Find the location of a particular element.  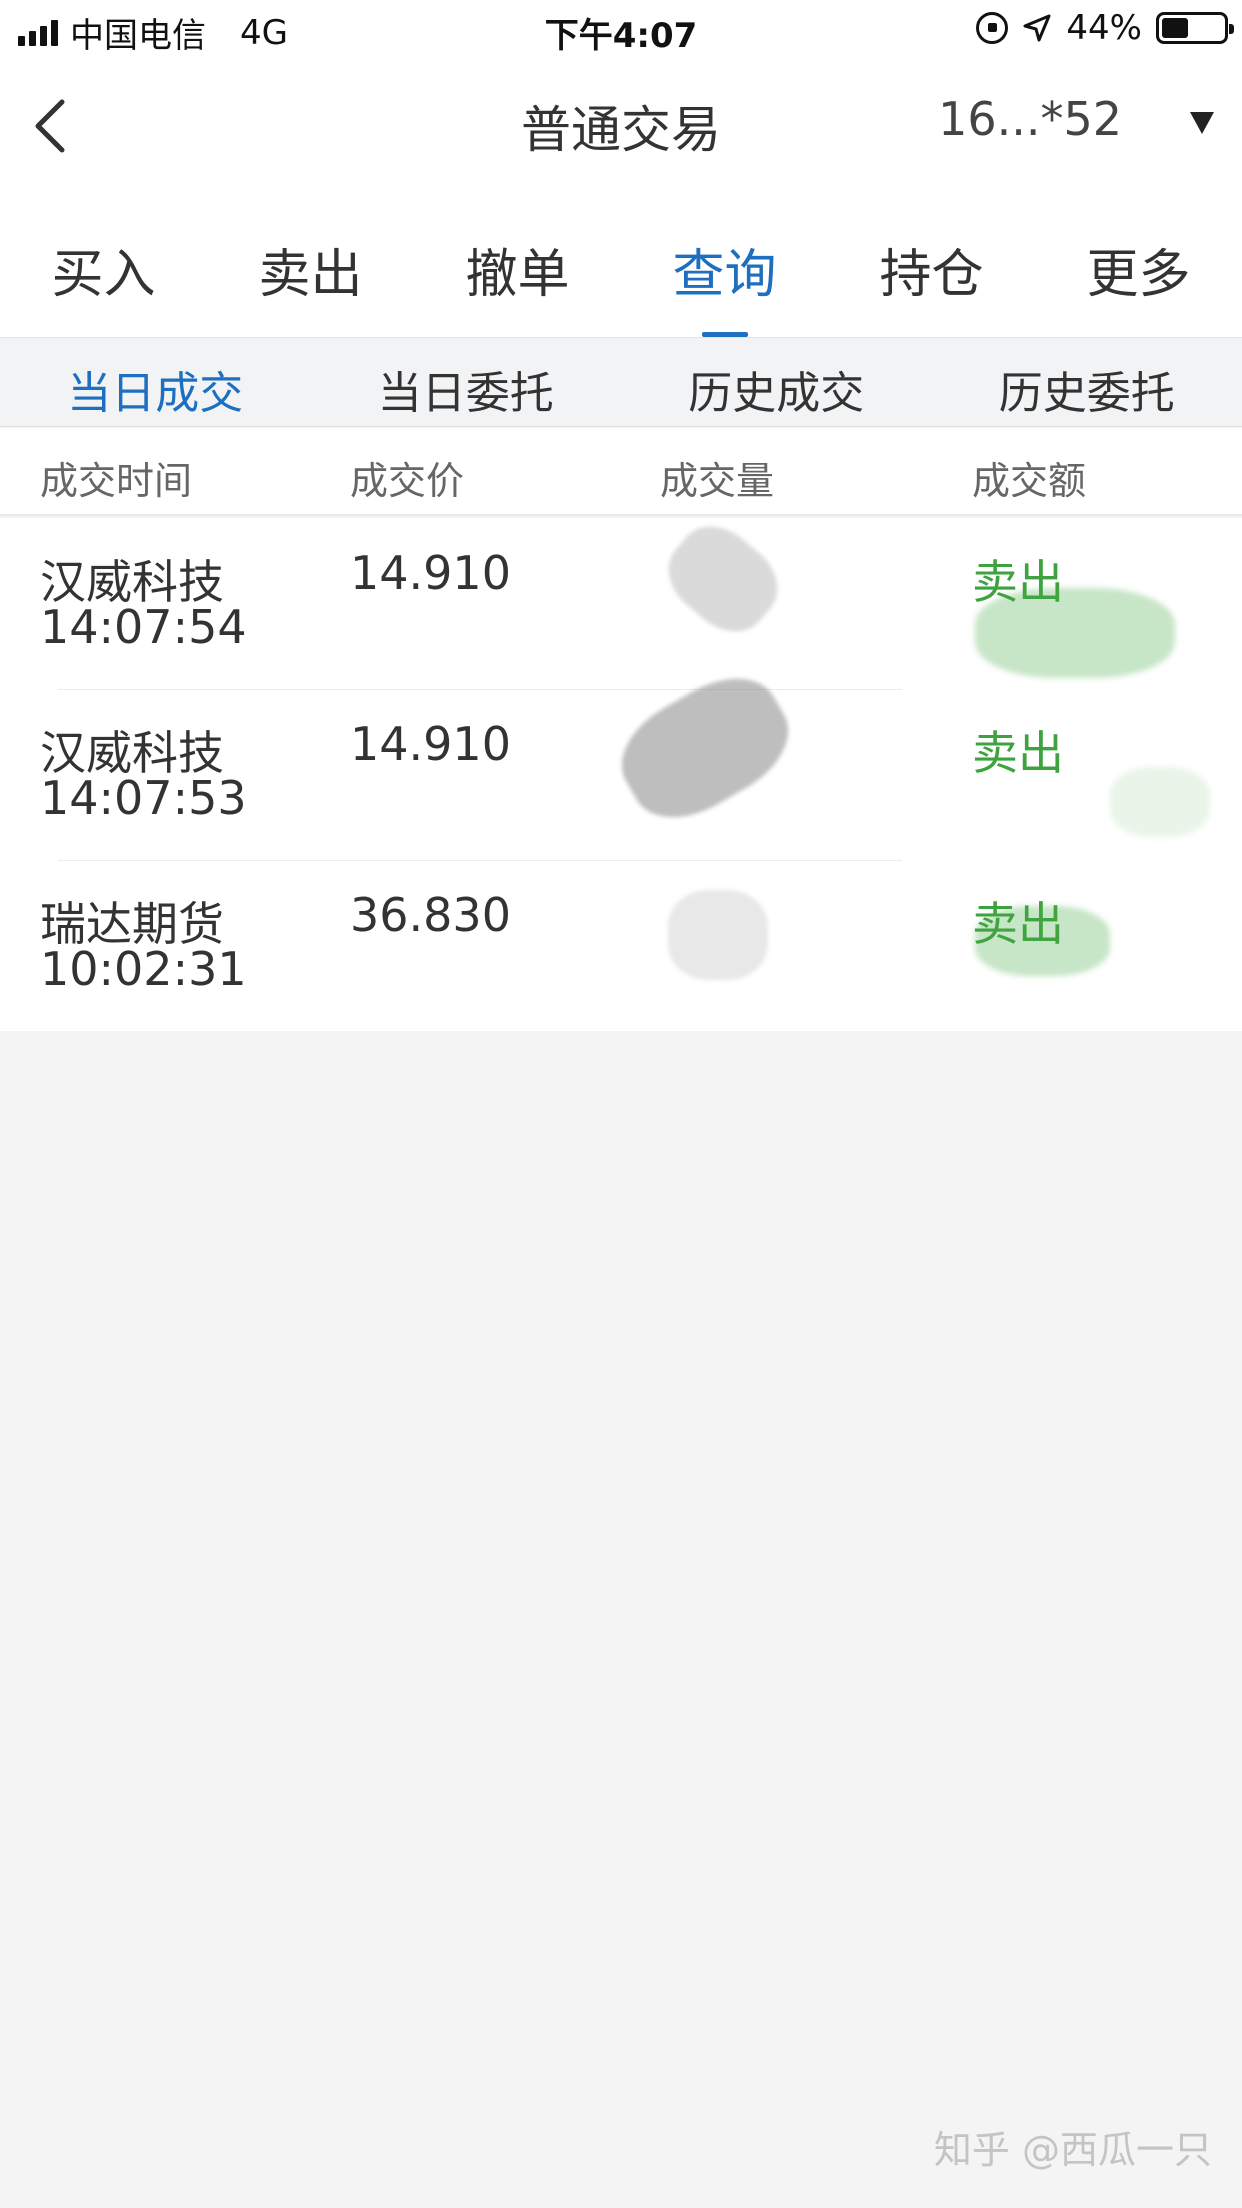

table-header: 成交时间 成交价 成交量 成交额 is located at coordinates (621, 472).